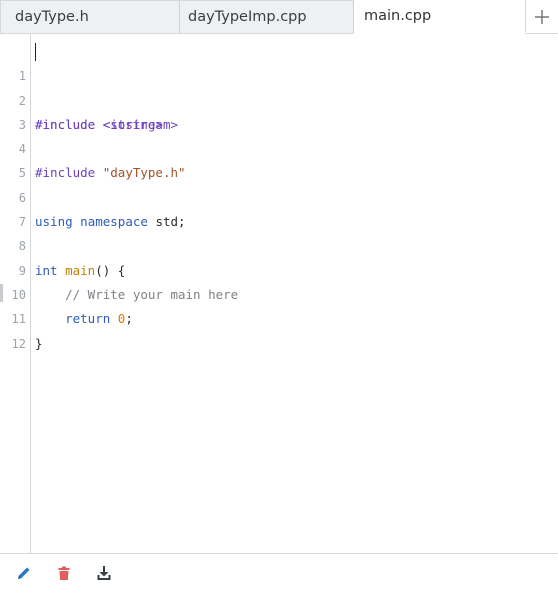  I want to click on code-line: 5, so click(279, 158).